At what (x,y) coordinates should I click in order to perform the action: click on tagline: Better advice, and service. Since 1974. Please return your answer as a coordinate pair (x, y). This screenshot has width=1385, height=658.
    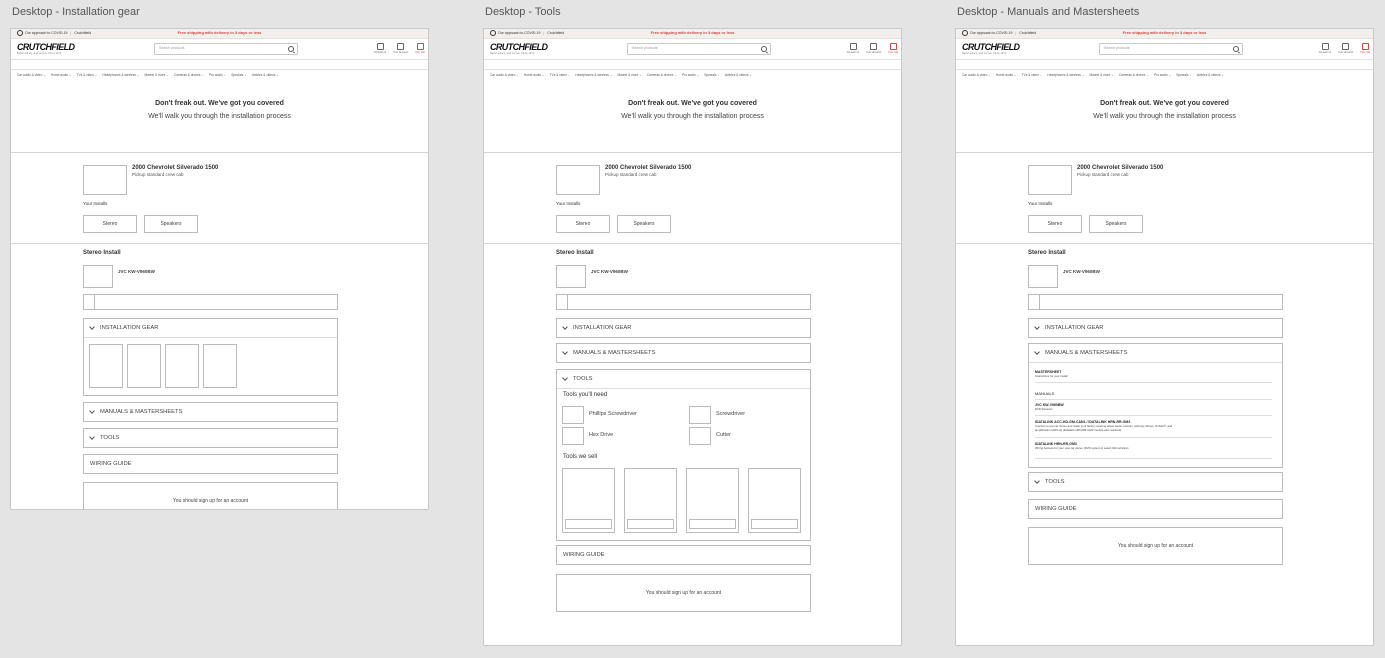
    Looking at the image, I should click on (512, 53).